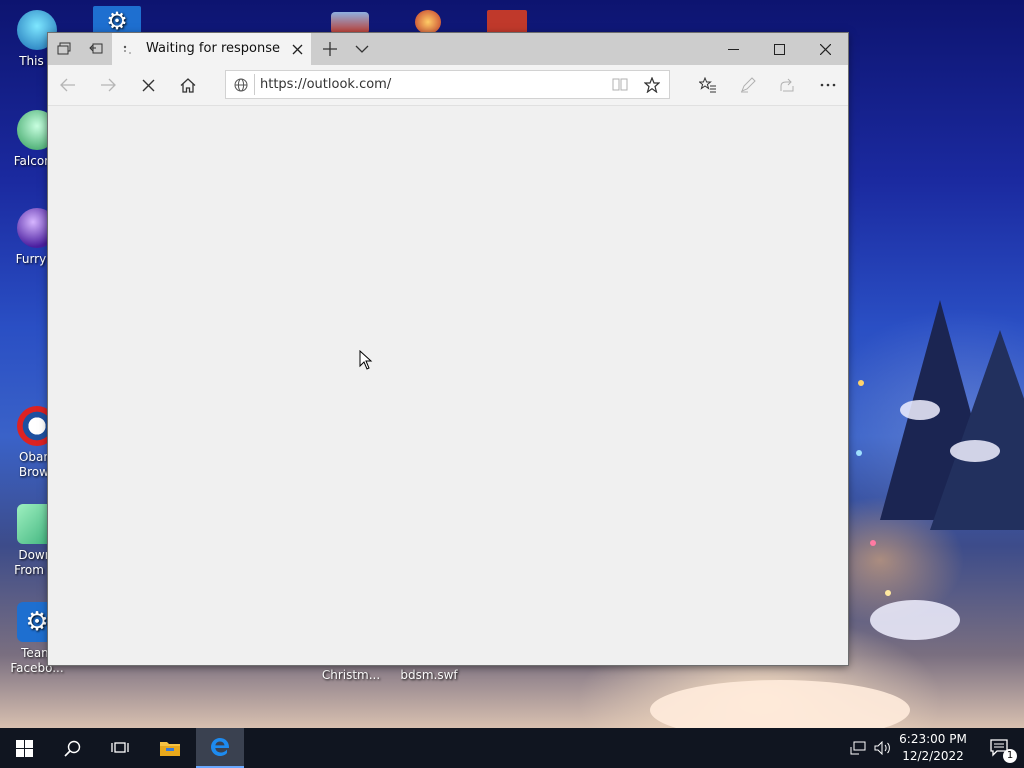 This screenshot has width=1024, height=768. I want to click on start-button, so click(24, 748).